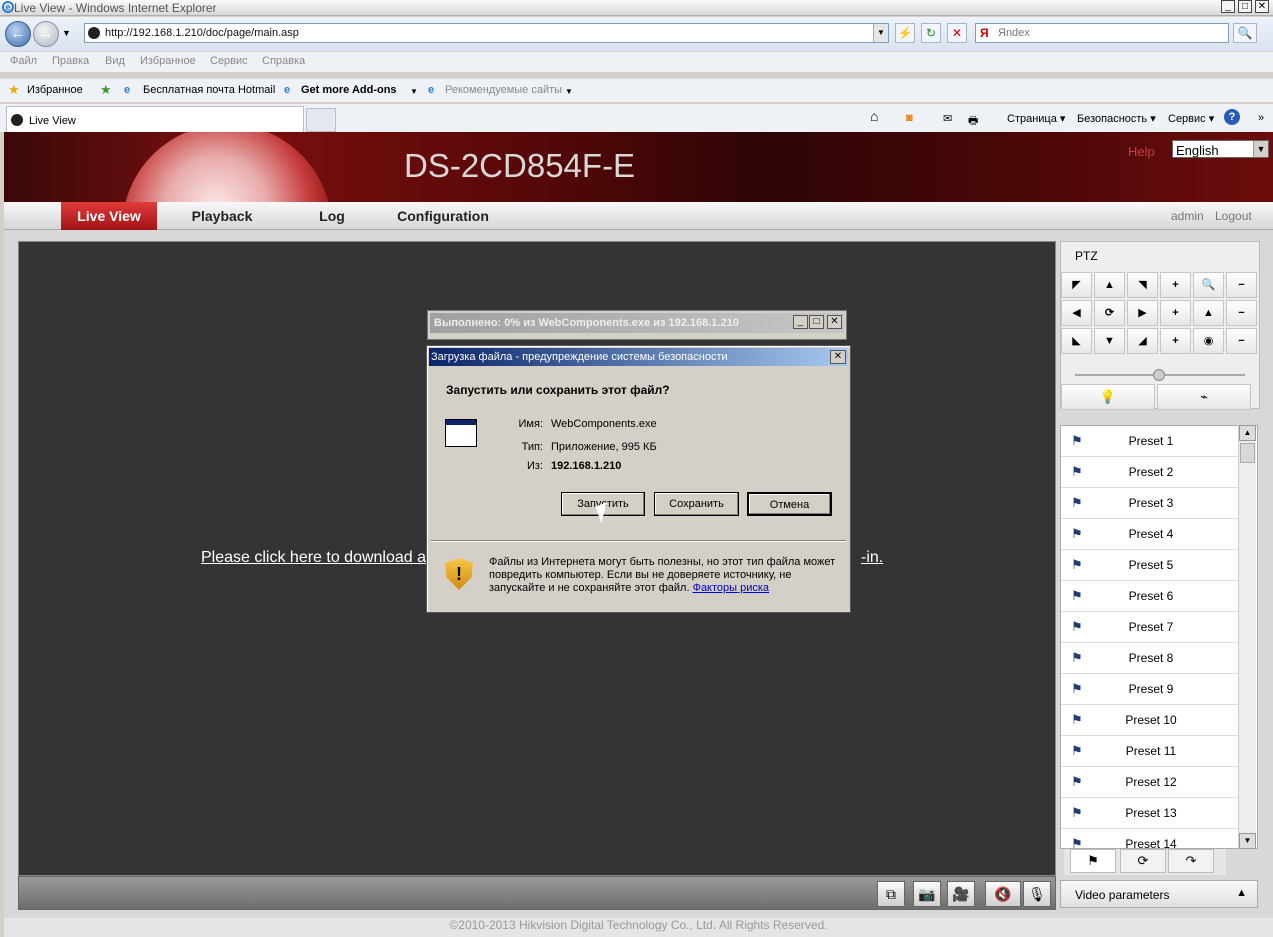 The image size is (1273, 937). Describe the element at coordinates (1232, 117) in the screenshot. I see `help-icon: ?` at that location.